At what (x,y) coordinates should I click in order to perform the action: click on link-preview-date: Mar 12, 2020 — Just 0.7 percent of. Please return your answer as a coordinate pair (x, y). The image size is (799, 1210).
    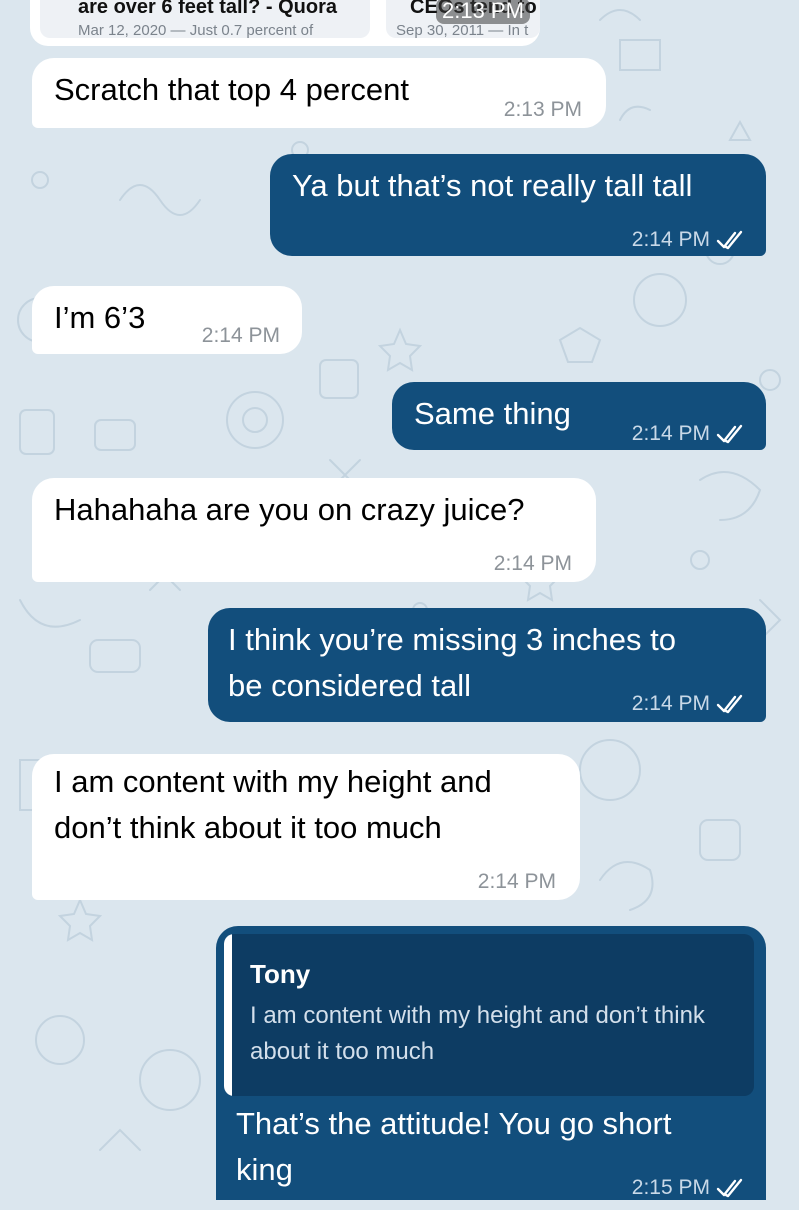
    Looking at the image, I should click on (196, 30).